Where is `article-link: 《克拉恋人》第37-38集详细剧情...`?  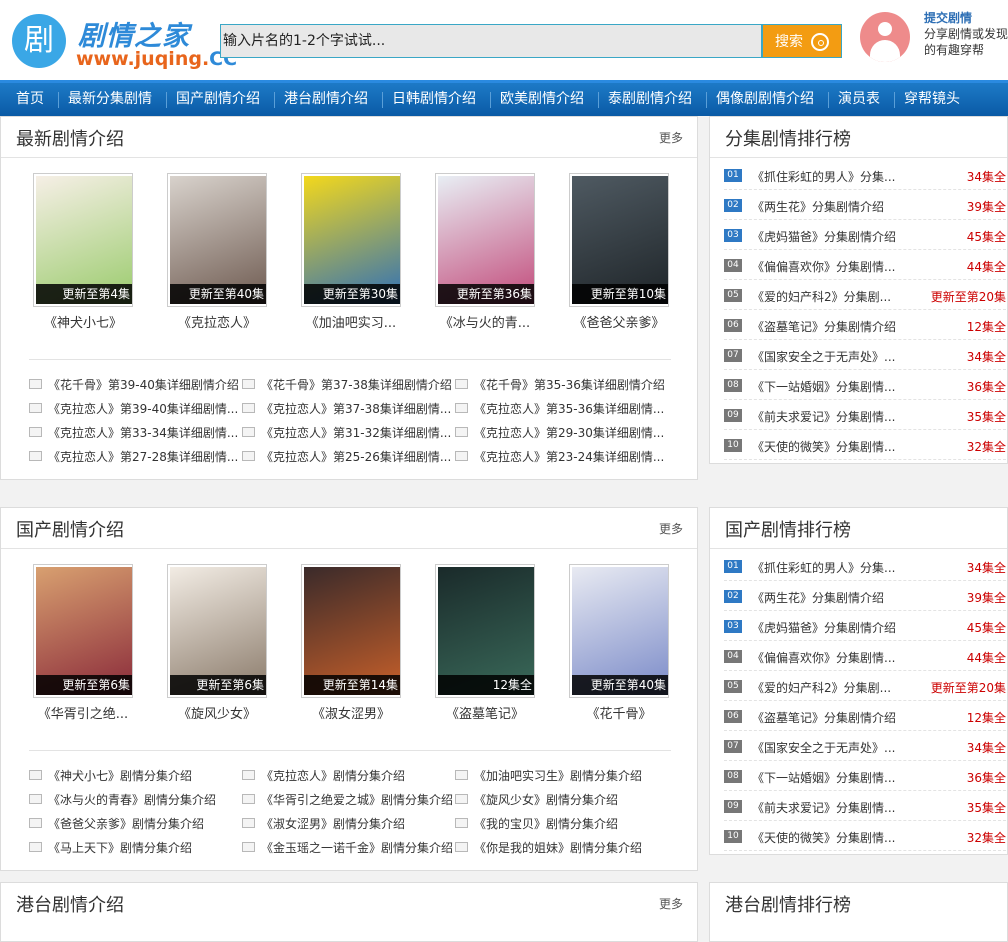
article-link: 《克拉恋人》第37-38集详细剧情... is located at coordinates (348, 408).